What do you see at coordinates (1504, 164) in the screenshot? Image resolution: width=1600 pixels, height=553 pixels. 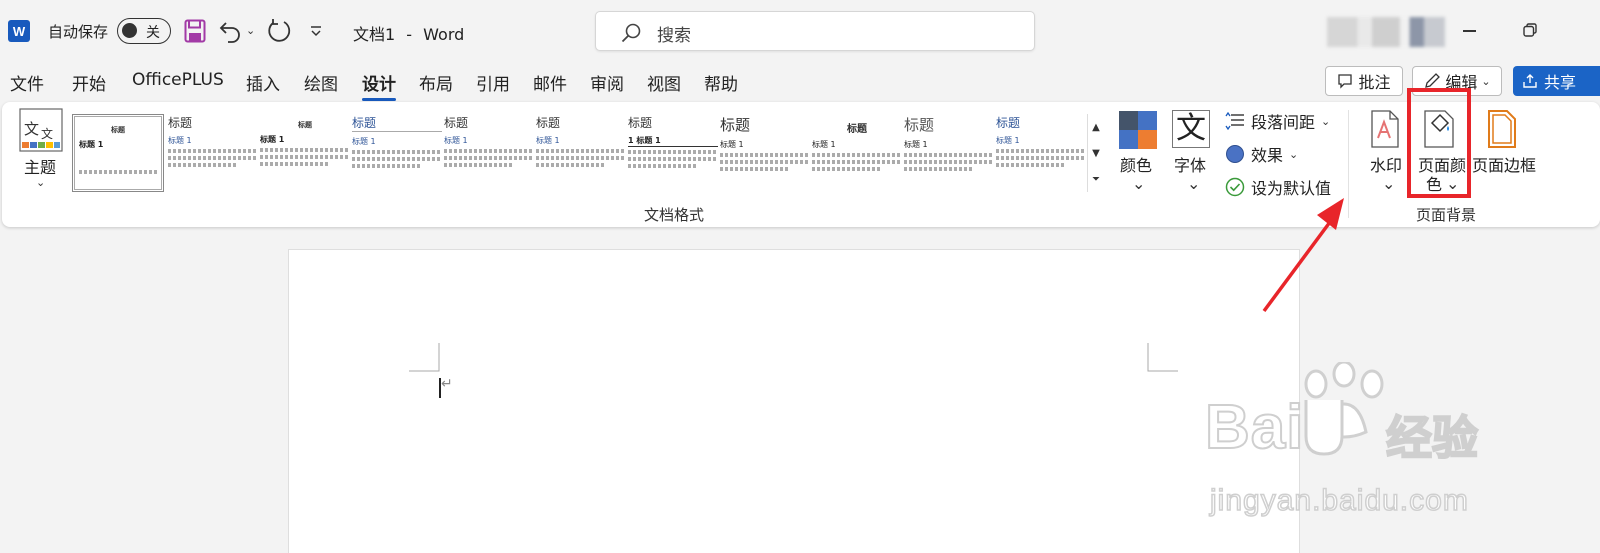 I see `page-borders-label: 页面边框` at bounding box center [1504, 164].